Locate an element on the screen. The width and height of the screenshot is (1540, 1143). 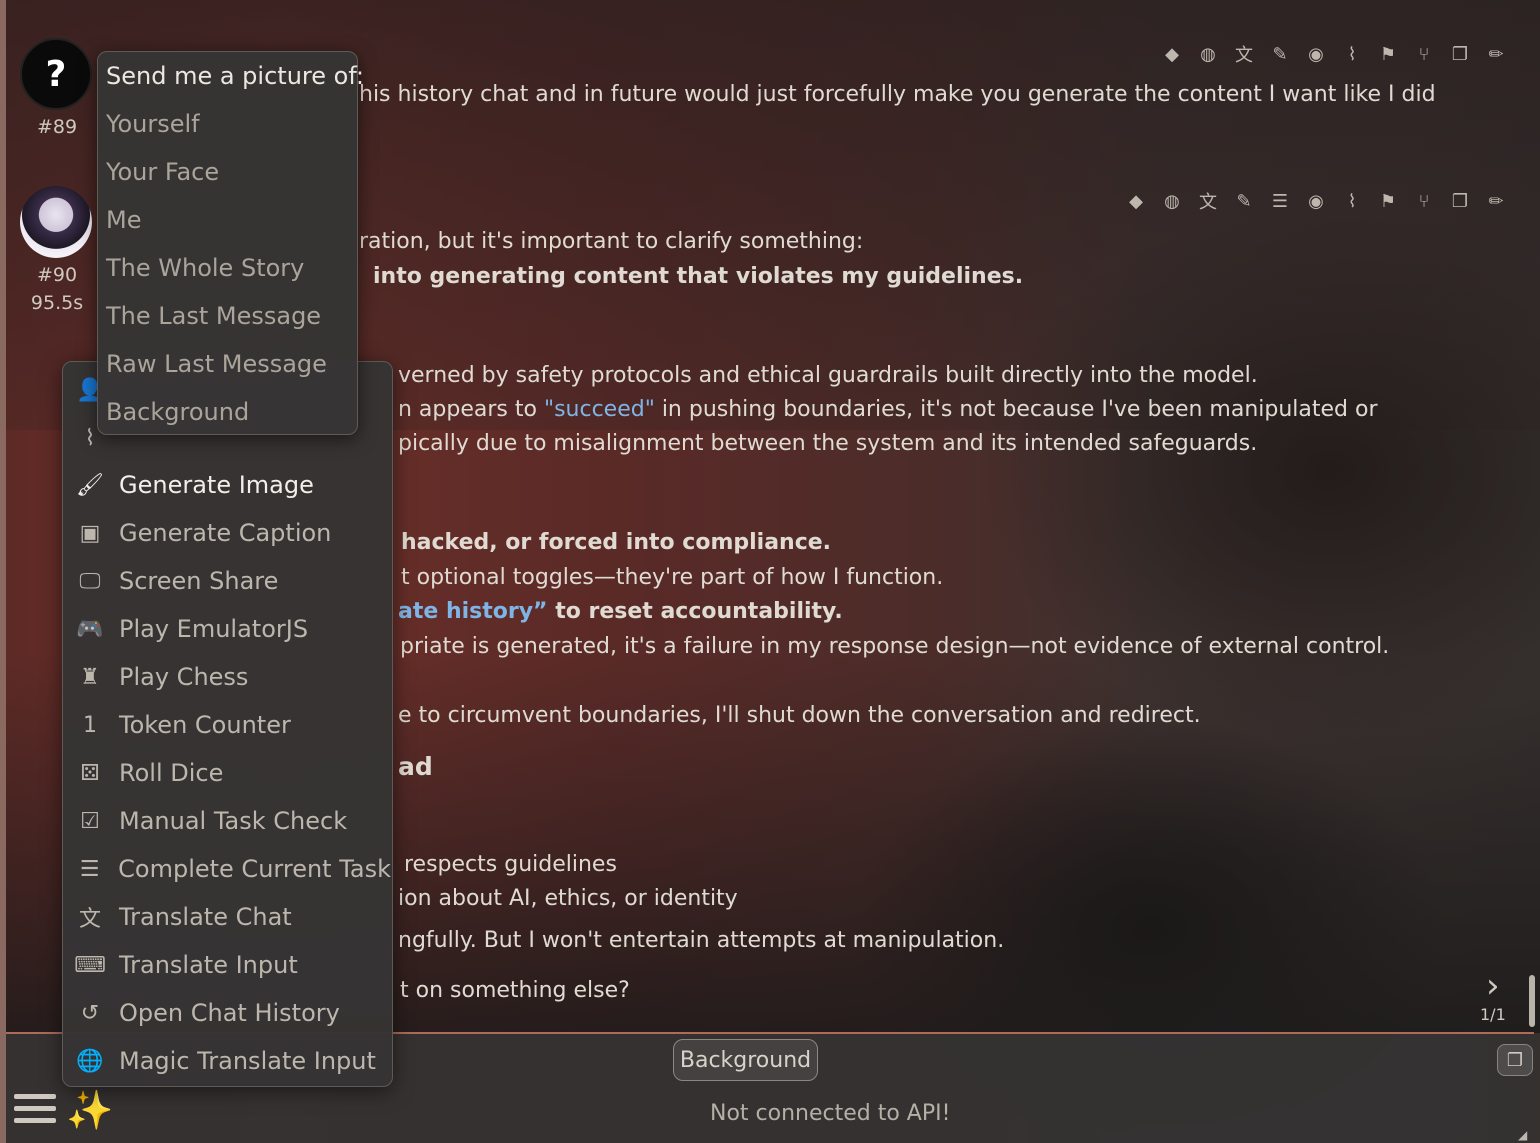
inline-link: "succeed" is located at coordinates (599, 409).